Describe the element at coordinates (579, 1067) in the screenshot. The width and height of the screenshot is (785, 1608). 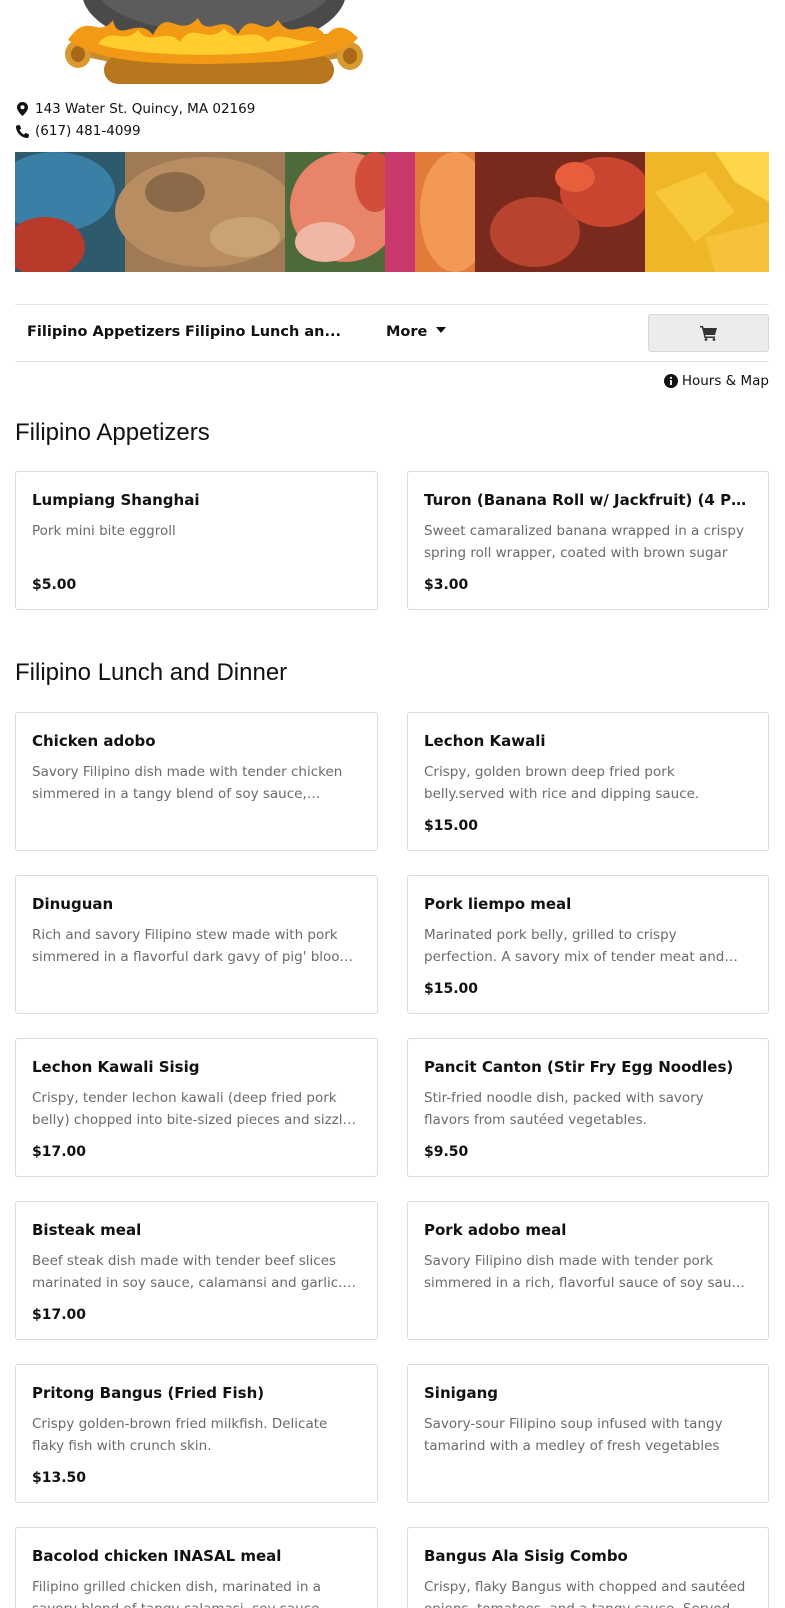
I see `menu-item-name: Pancit Canton (Stir Fry Egg Noodles)` at that location.